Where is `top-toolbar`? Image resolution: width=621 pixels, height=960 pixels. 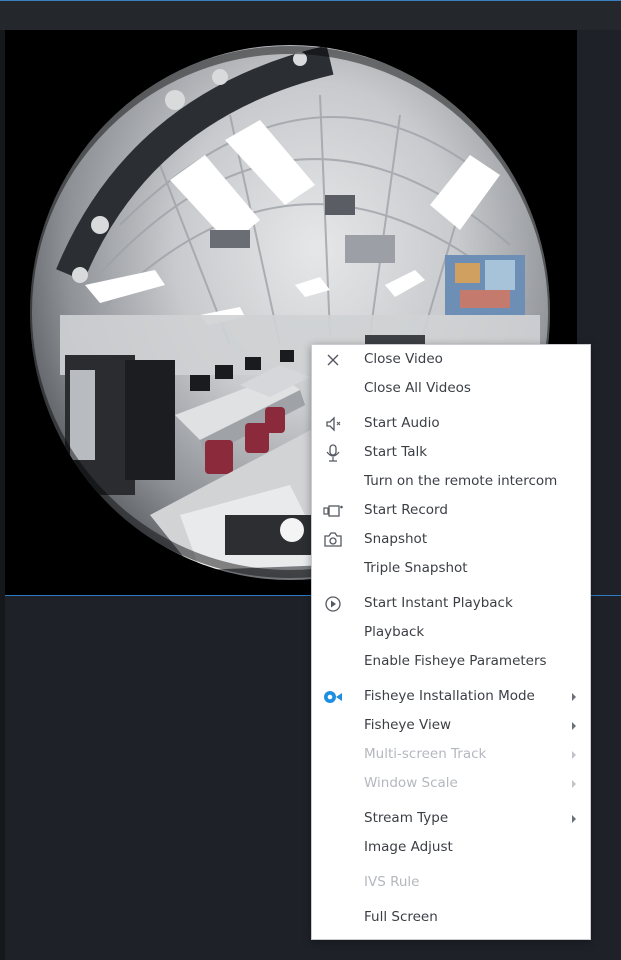 top-toolbar is located at coordinates (310, 15).